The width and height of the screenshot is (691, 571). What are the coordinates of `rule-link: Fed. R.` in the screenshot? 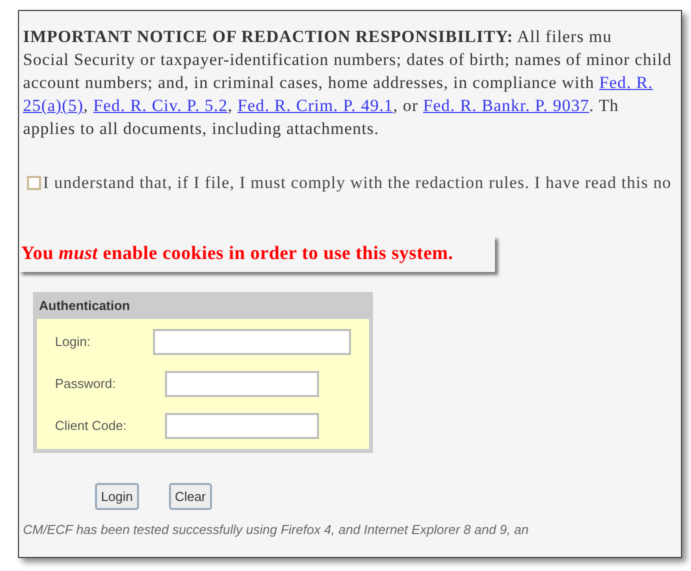 It's located at (626, 82).